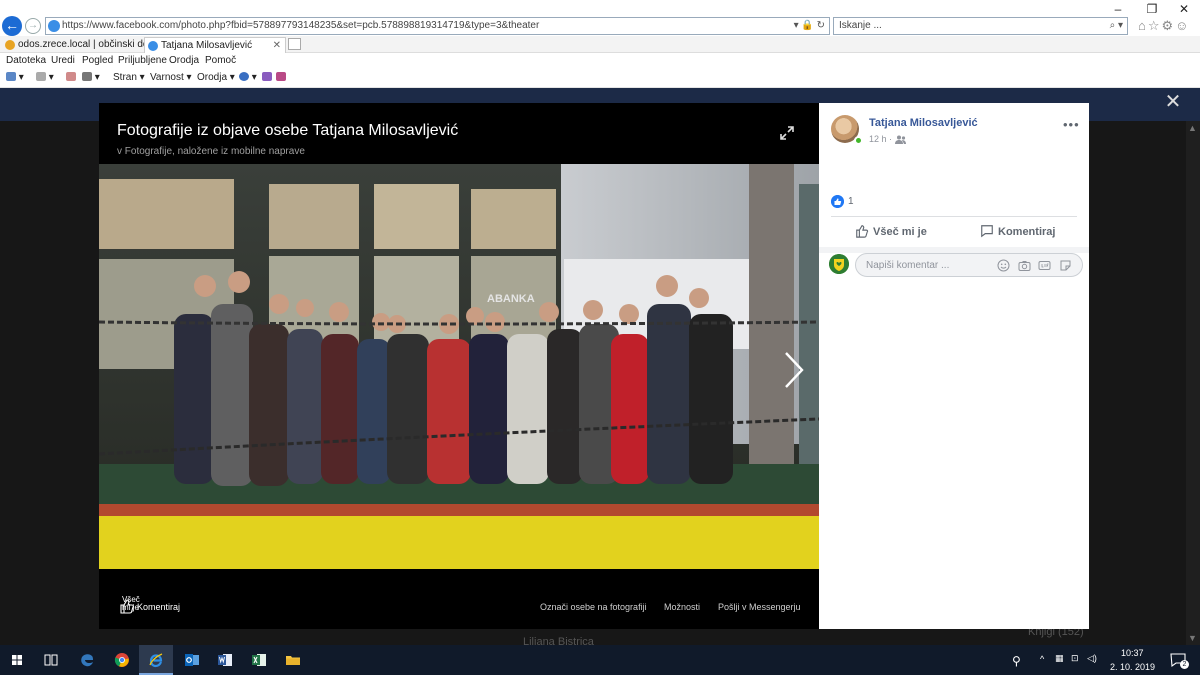  What do you see at coordinates (1184, 664) in the screenshot?
I see `notification-count: 2` at bounding box center [1184, 664].